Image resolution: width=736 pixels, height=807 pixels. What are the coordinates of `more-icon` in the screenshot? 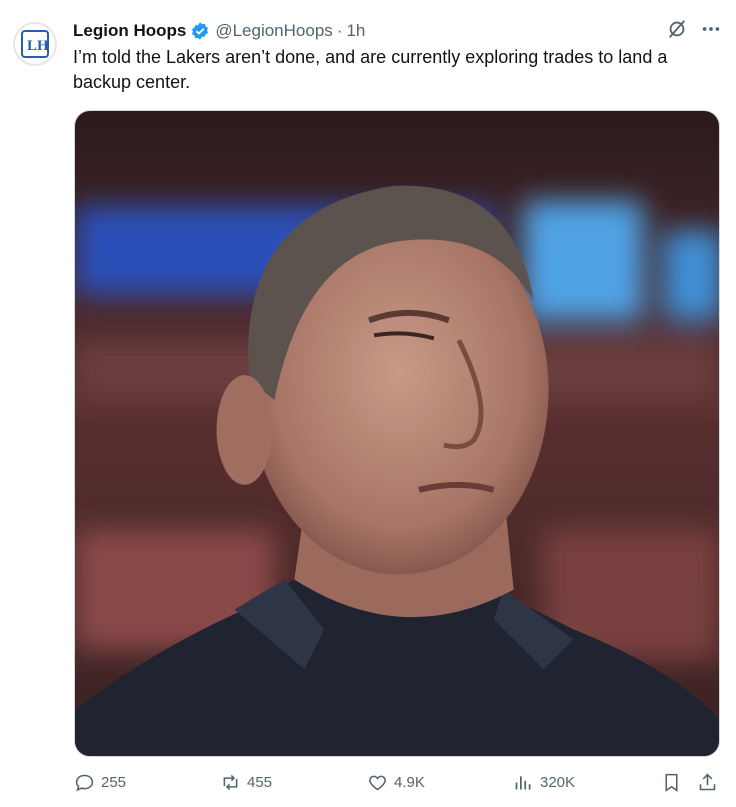 It's located at (711, 31).